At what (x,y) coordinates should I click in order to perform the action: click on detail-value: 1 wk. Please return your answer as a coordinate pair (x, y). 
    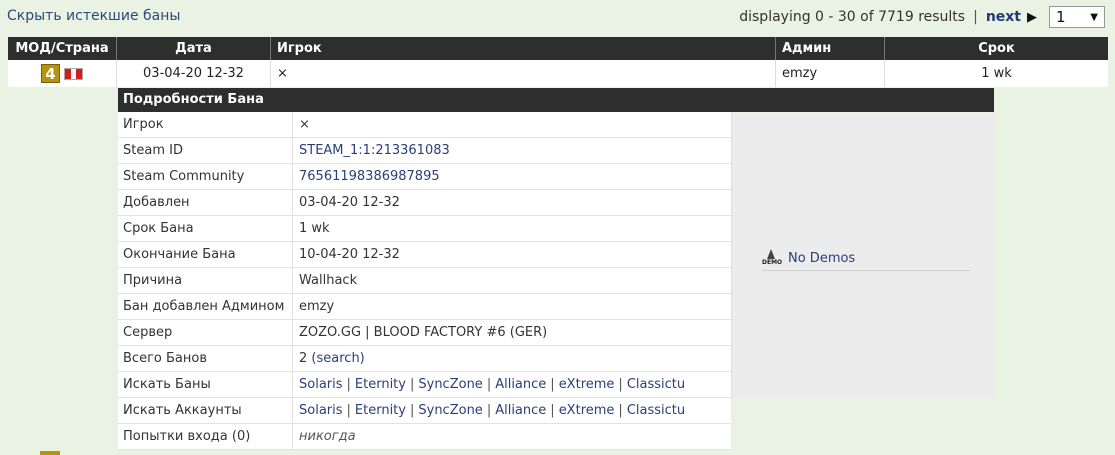
    Looking at the image, I should click on (314, 228).